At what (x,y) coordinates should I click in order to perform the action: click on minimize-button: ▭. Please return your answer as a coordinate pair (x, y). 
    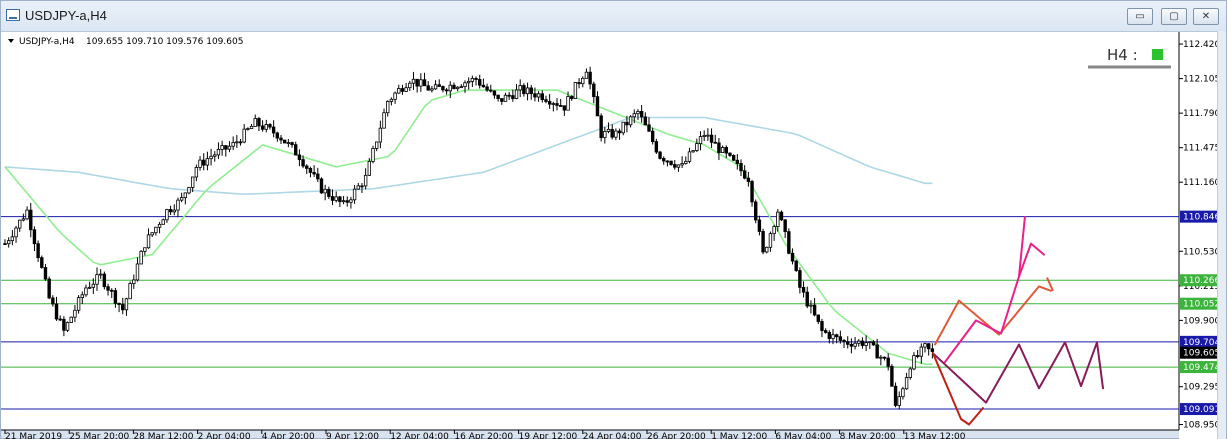
    Looking at the image, I should click on (1140, 16).